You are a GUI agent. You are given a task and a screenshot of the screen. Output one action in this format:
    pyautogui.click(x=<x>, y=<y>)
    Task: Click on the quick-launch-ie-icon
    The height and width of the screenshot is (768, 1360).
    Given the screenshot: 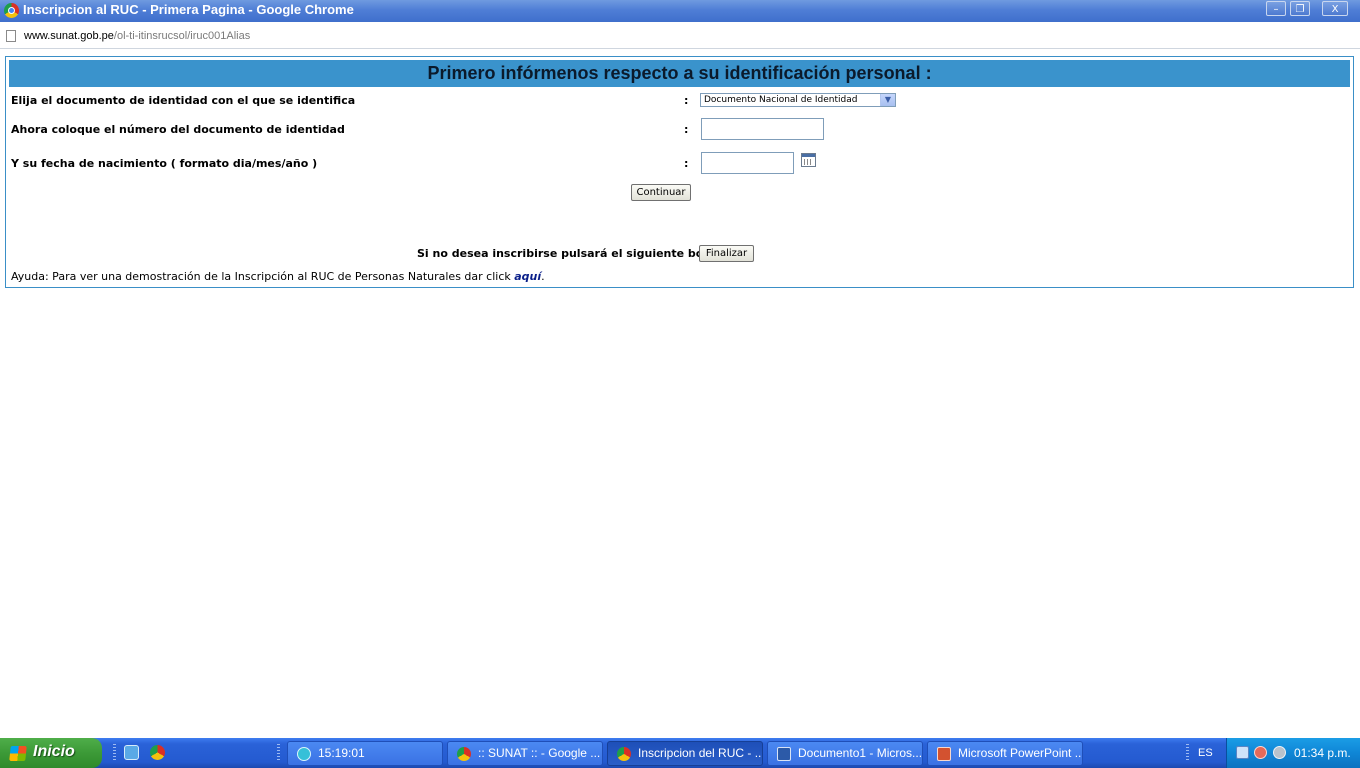 What is the action you would take?
    pyautogui.click(x=131, y=752)
    